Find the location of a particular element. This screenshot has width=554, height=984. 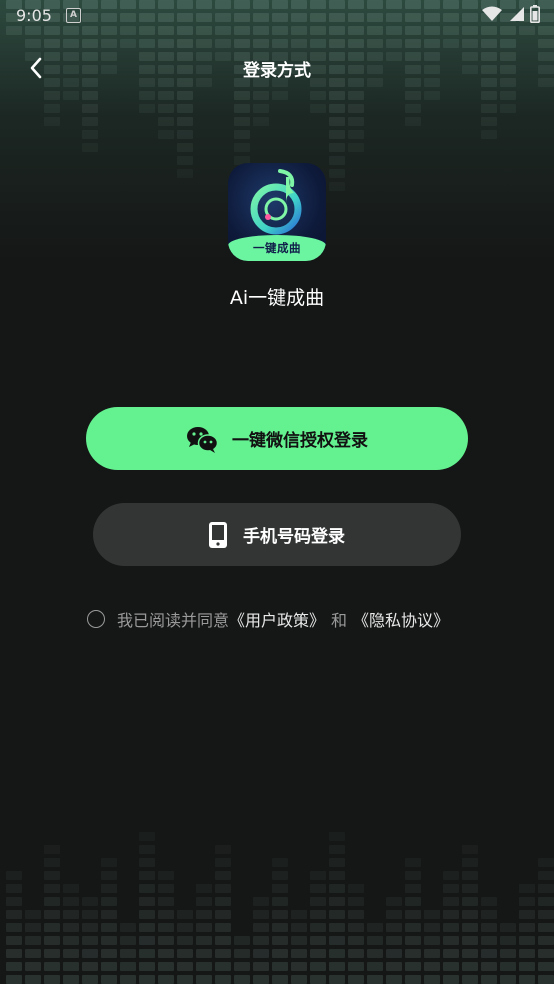

phone-login-button: 手机号码登录 is located at coordinates (277, 534).